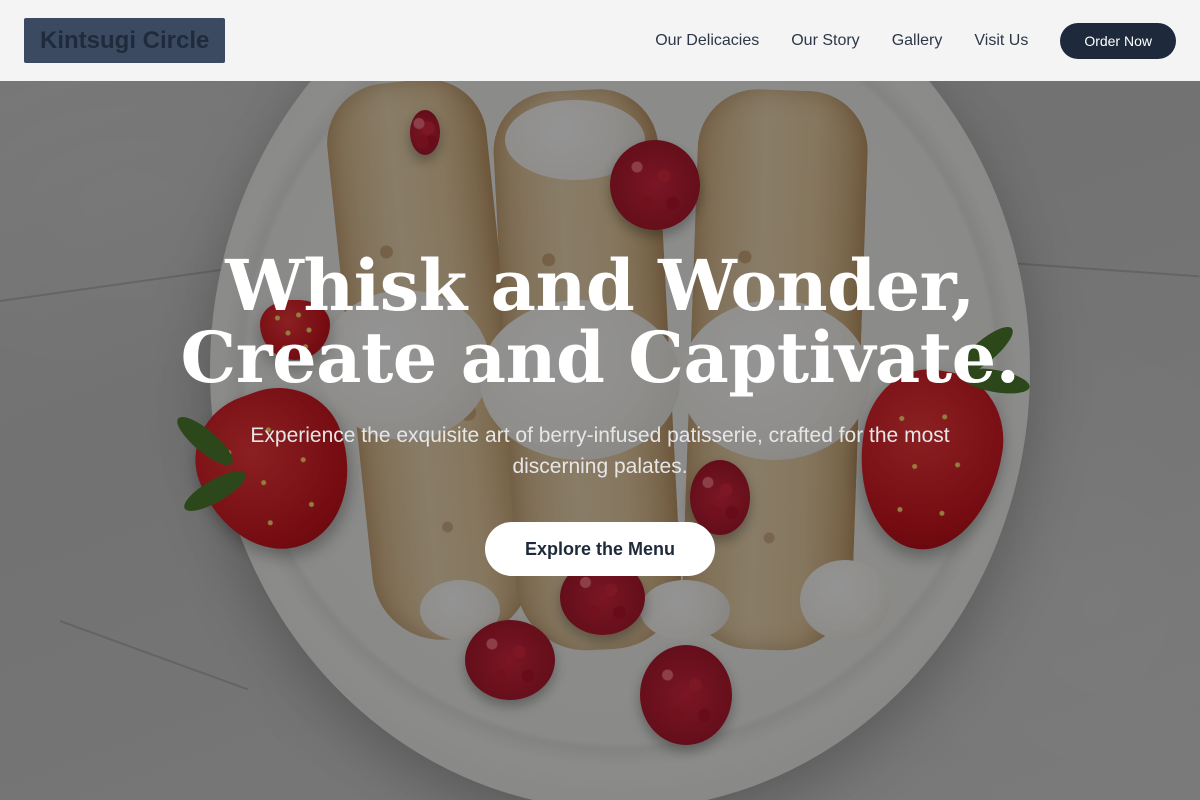 This screenshot has height=800, width=1200. I want to click on hero-title-line-2: Create and Captivate., so click(600, 357).